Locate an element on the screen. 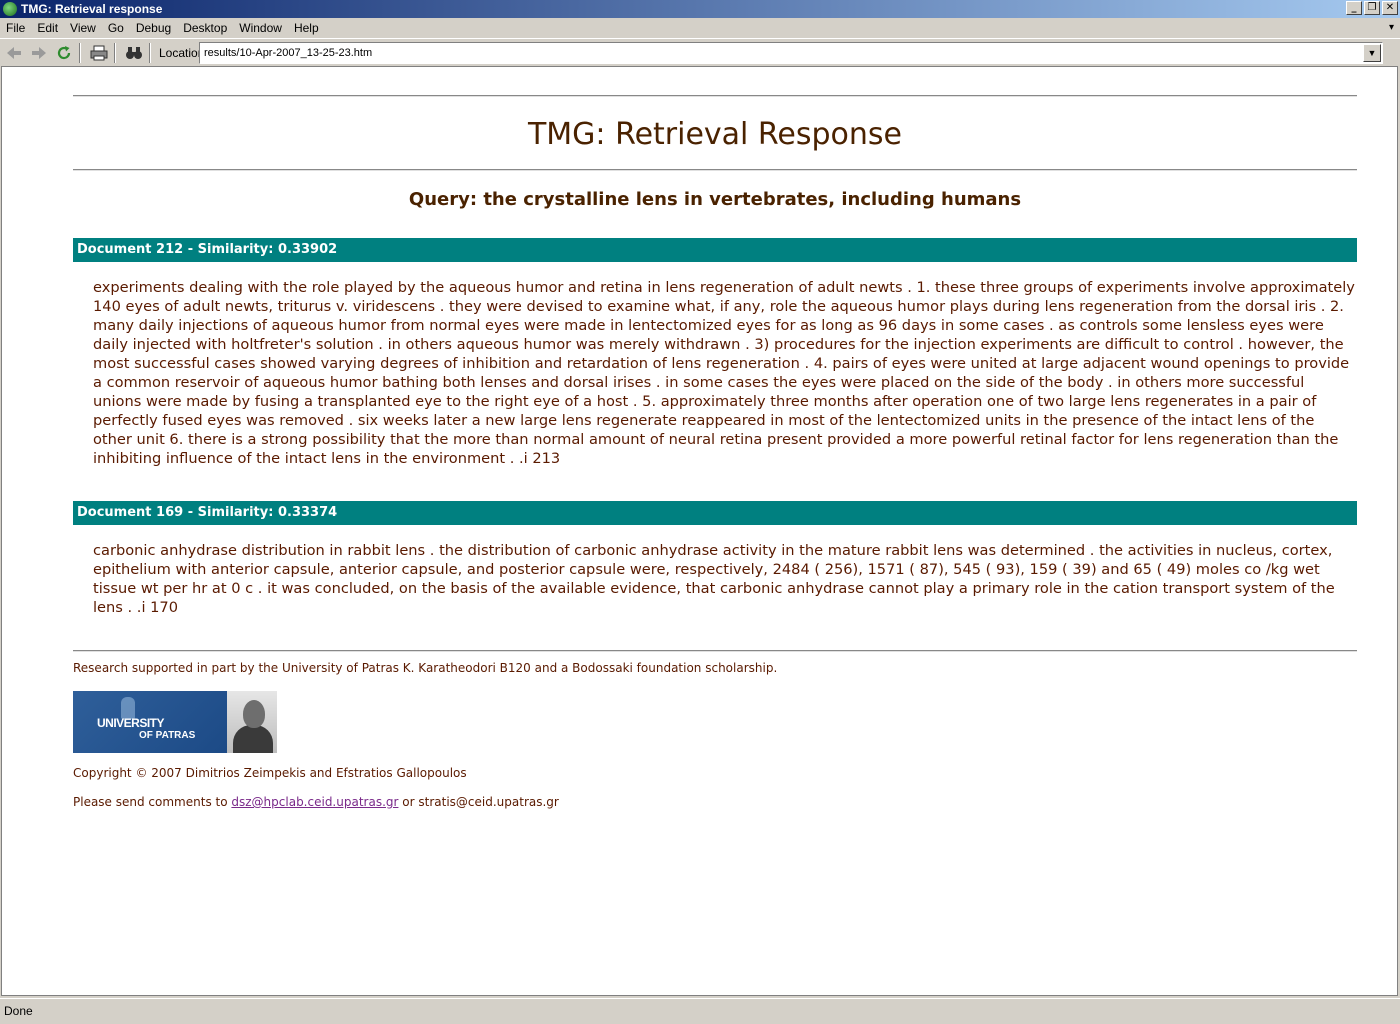  menu-debug: Debug is located at coordinates (153, 28).